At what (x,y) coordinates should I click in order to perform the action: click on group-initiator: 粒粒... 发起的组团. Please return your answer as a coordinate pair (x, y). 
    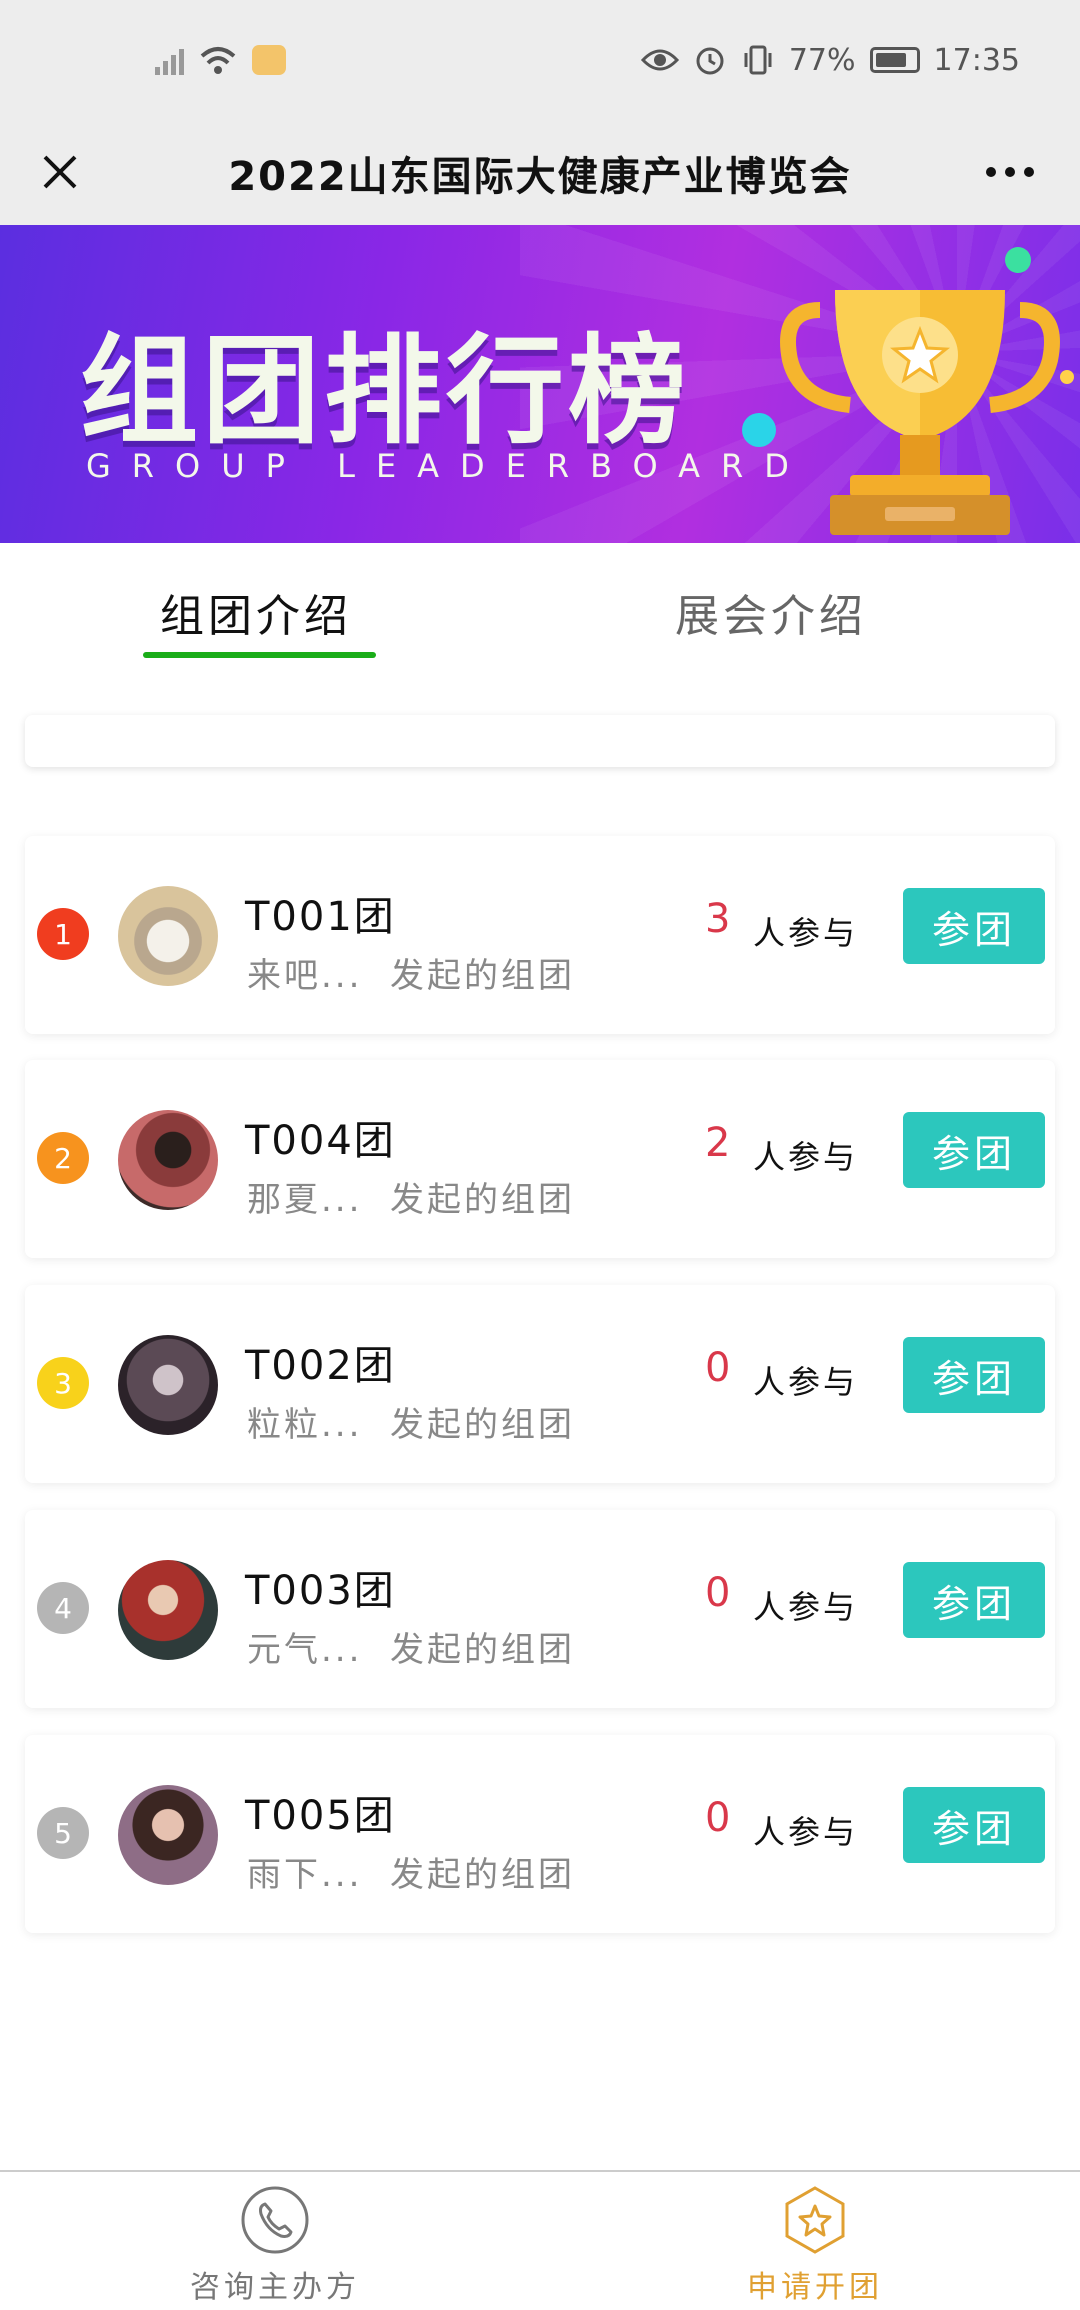
    Looking at the image, I should click on (411, 1425).